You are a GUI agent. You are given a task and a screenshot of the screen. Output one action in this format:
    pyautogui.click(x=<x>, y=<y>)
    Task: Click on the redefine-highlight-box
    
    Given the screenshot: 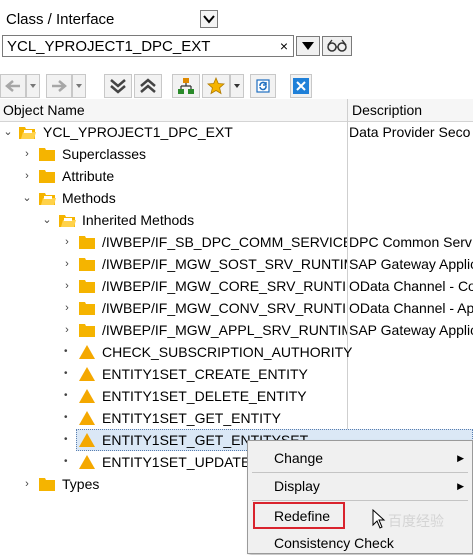 What is the action you would take?
    pyautogui.click(x=299, y=515)
    